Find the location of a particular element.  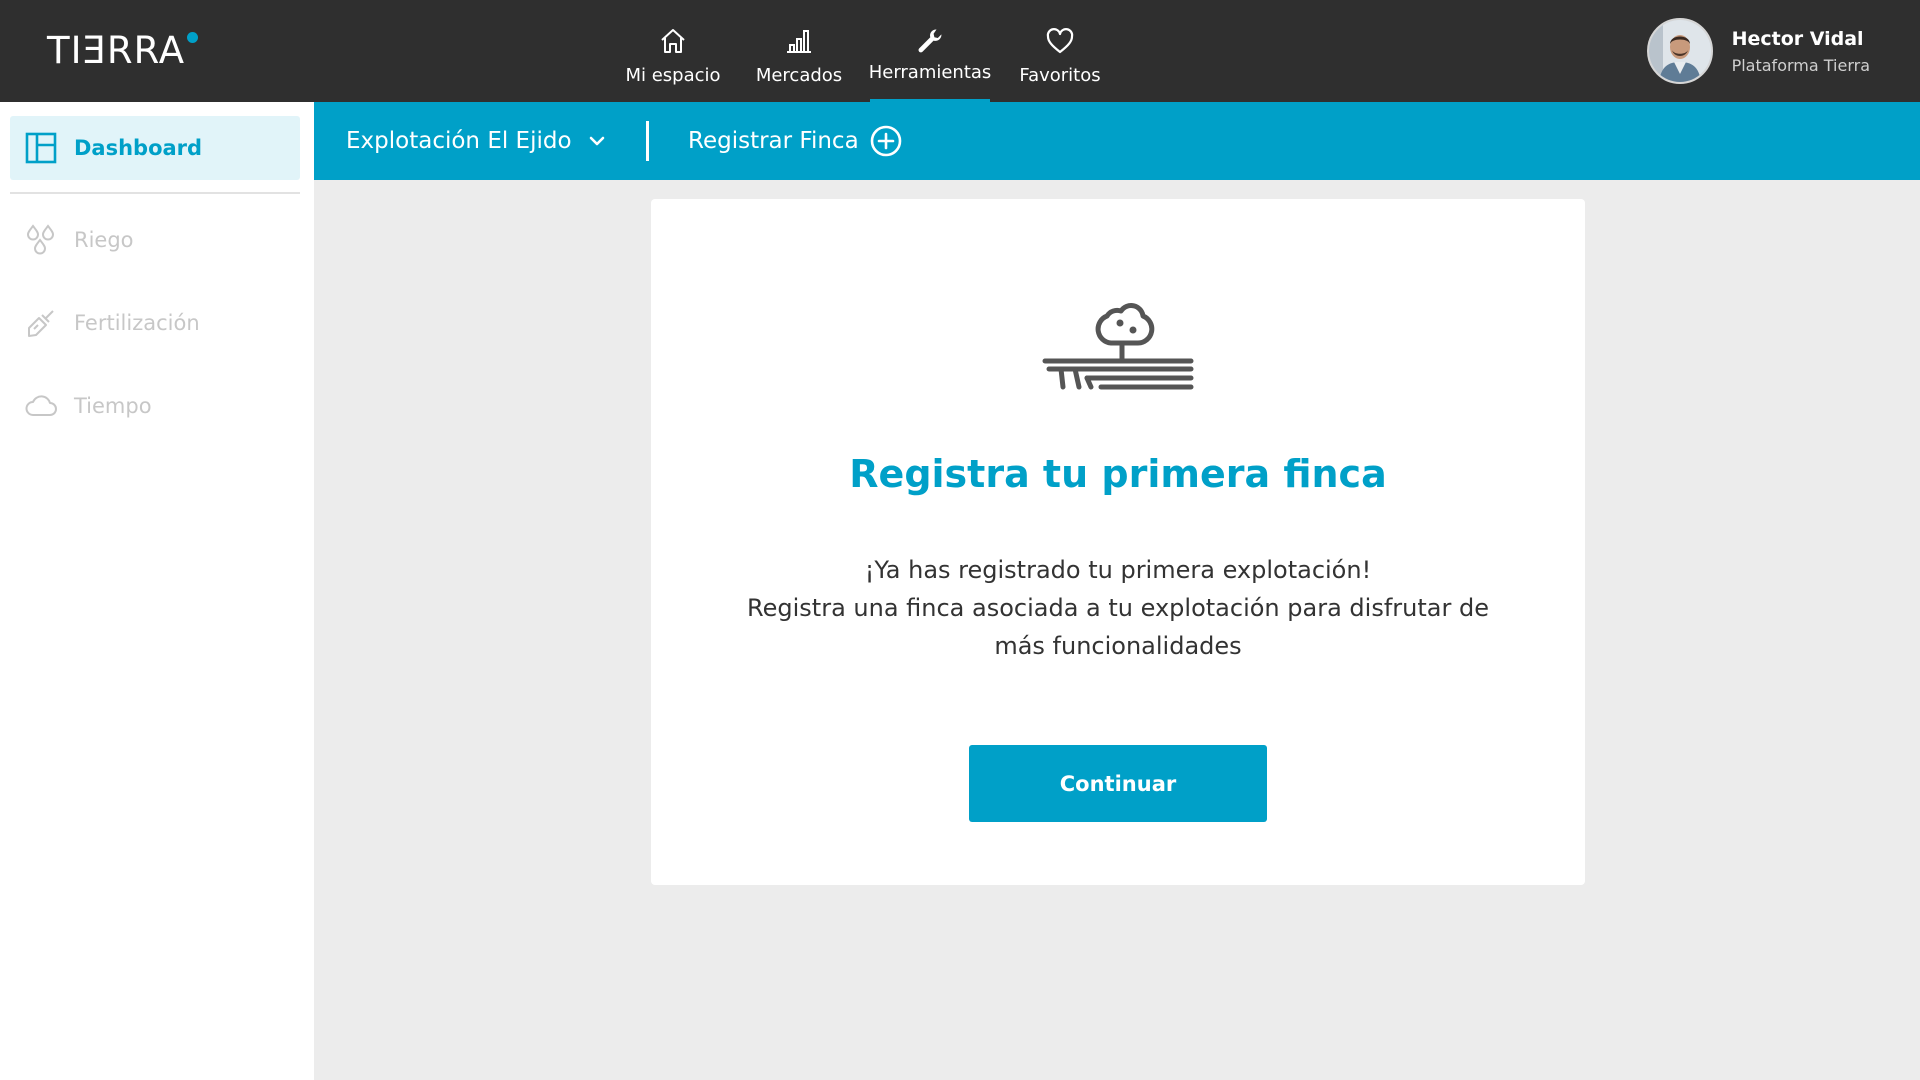

nav-label: Mercados is located at coordinates (799, 75).